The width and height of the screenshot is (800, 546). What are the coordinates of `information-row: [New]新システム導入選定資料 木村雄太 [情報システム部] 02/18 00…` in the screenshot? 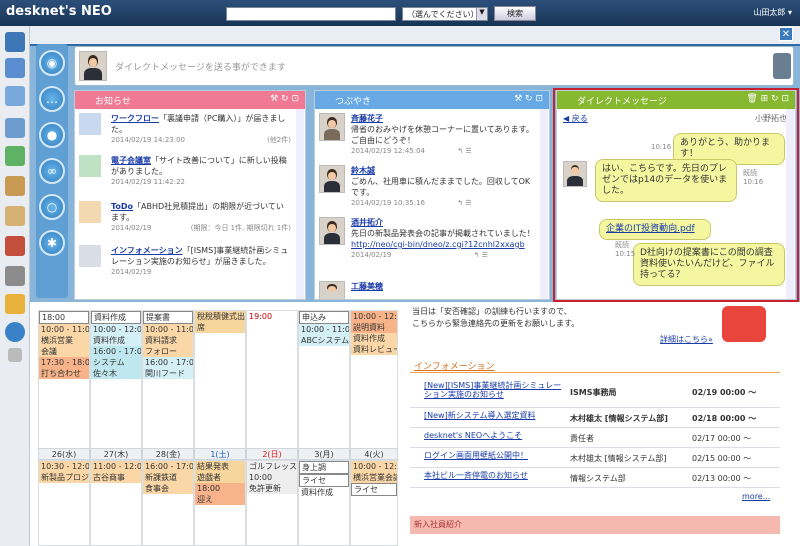 It's located at (595, 418).